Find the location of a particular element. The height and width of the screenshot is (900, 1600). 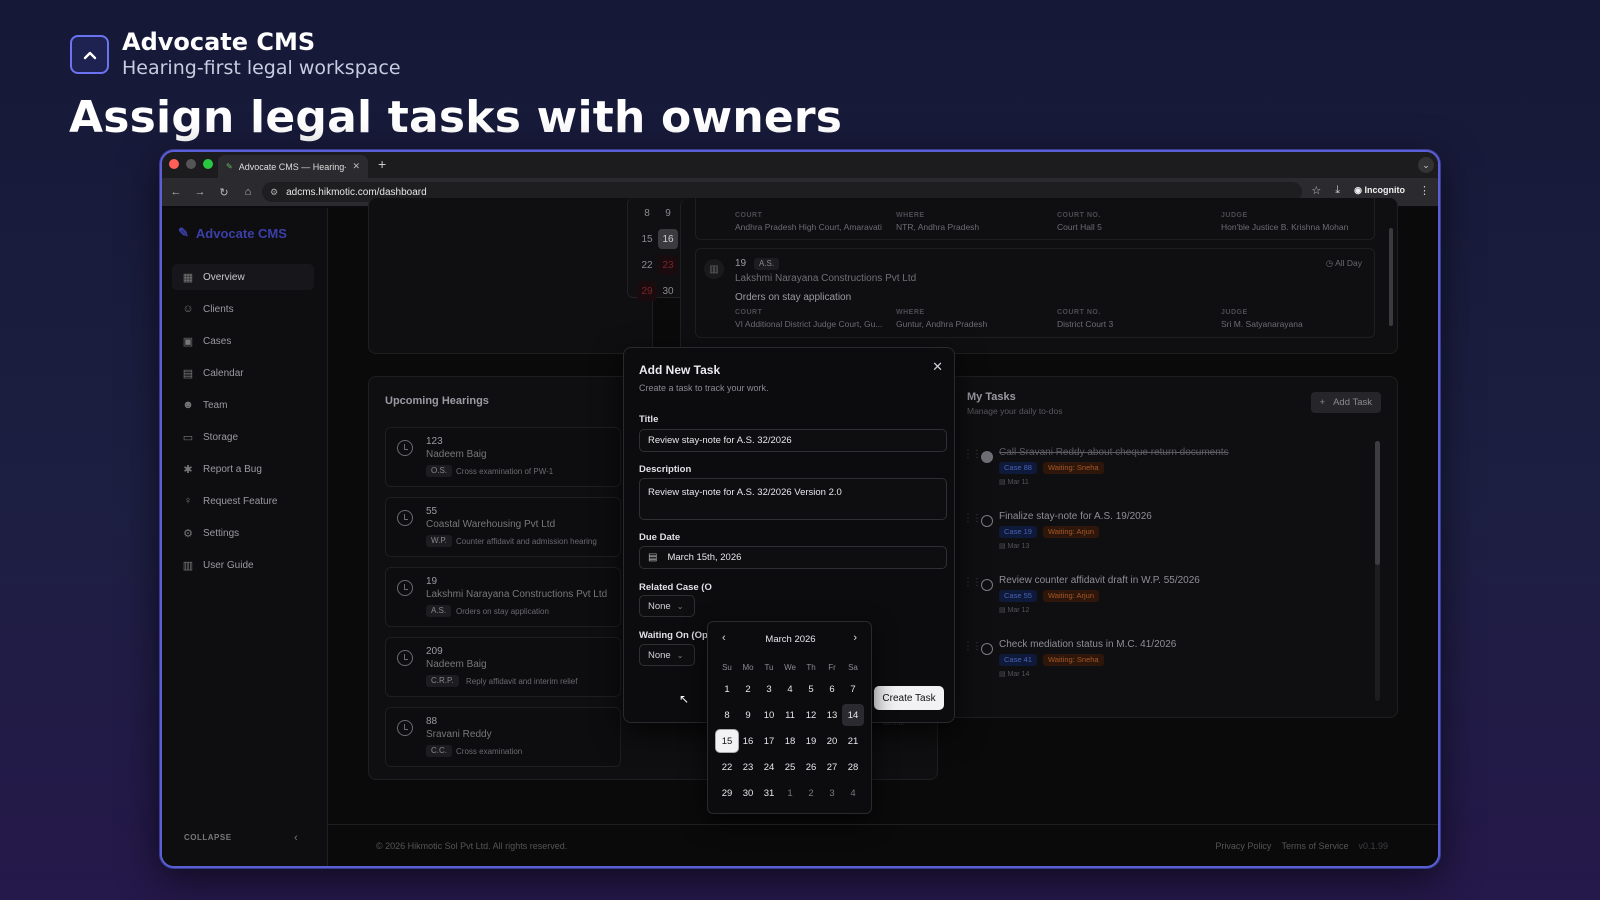

date-picker-day: 16 is located at coordinates (748, 741).